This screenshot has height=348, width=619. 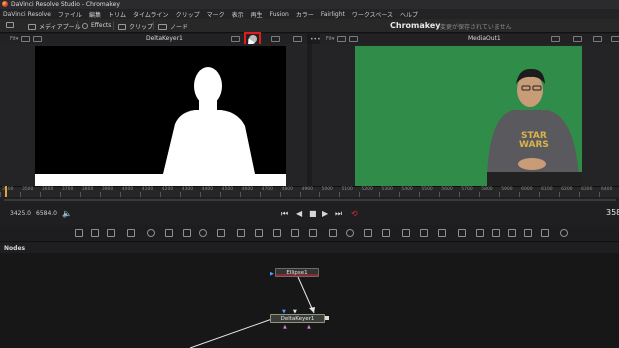 I want to click on ellipse-mask-icon, so click(x=350, y=233).